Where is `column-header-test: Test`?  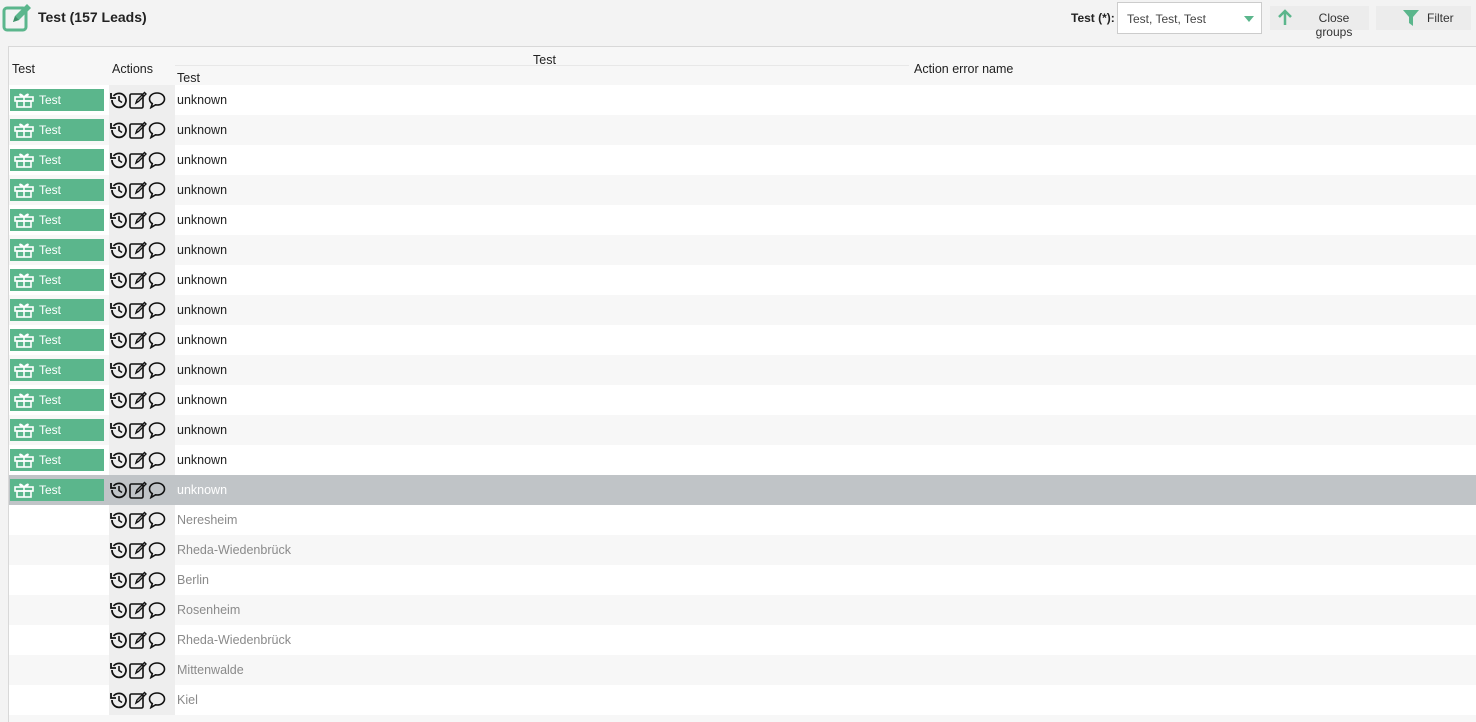
column-header-test: Test is located at coordinates (23, 69).